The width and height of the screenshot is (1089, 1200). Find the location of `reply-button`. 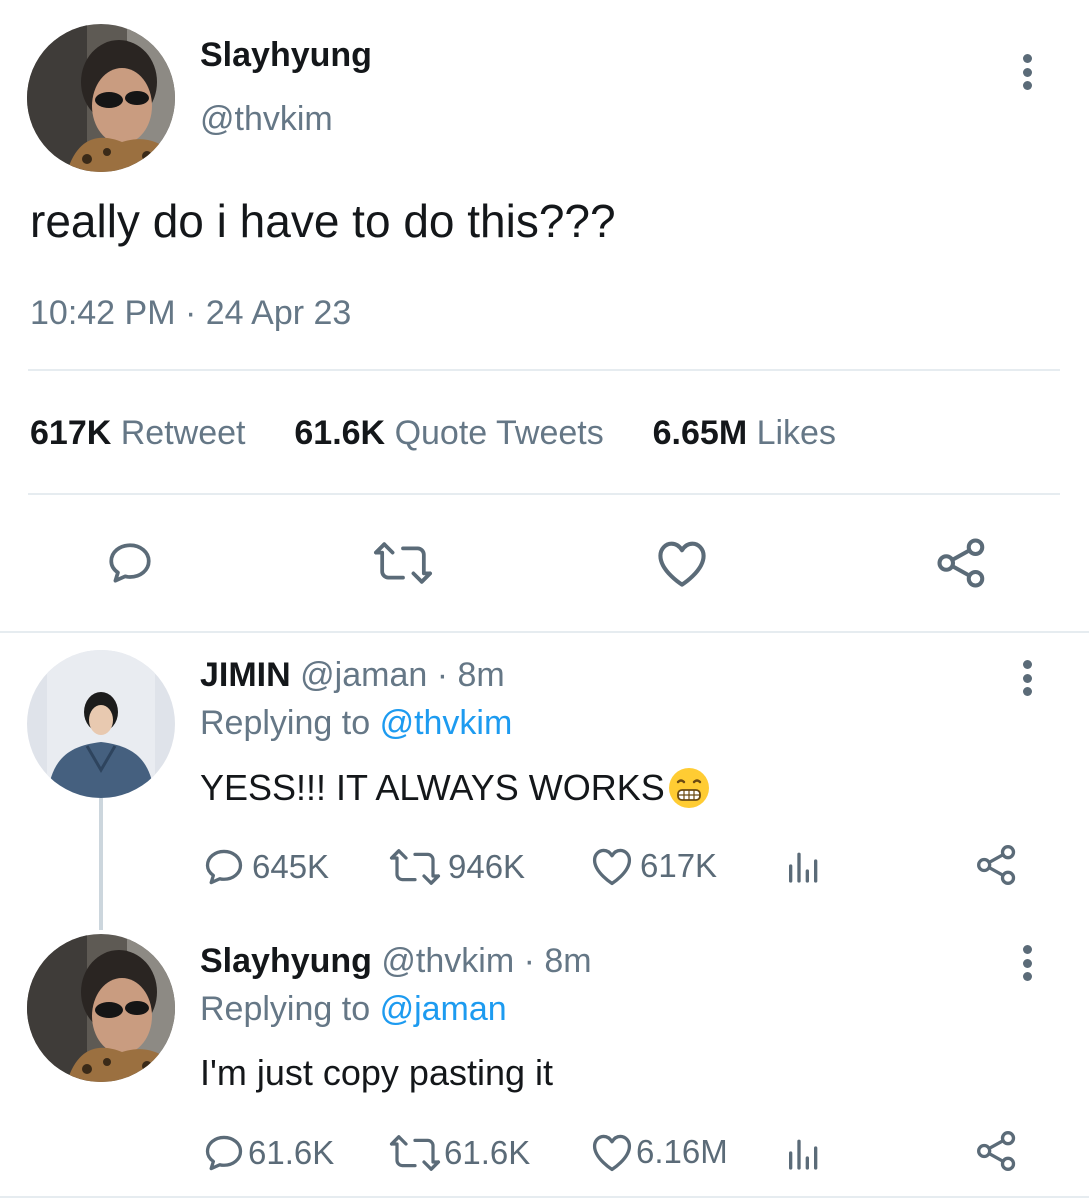

reply-button is located at coordinates (130, 565).